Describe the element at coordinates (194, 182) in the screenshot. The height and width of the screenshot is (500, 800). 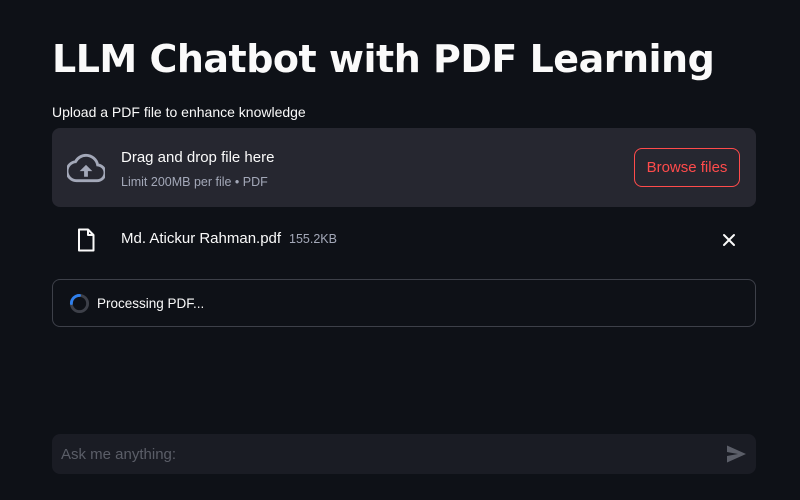
I see `dropzone-limit: Limit 200MB per file • PDF` at that location.